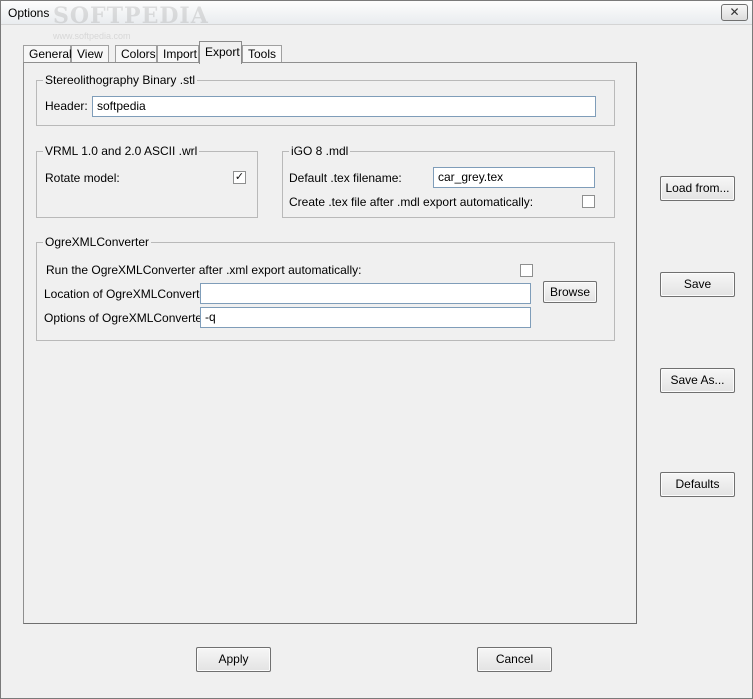 The width and height of the screenshot is (753, 699). Describe the element at coordinates (697, 284) in the screenshot. I see `save-button: Save` at that location.